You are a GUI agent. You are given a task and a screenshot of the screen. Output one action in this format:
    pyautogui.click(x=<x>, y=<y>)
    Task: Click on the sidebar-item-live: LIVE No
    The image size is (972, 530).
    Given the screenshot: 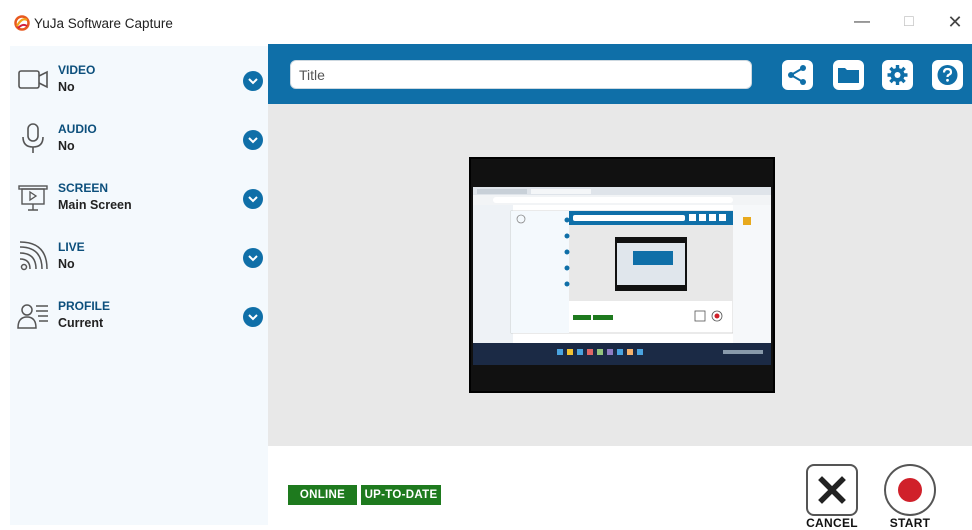 What is the action you would take?
    pyautogui.click(x=139, y=261)
    